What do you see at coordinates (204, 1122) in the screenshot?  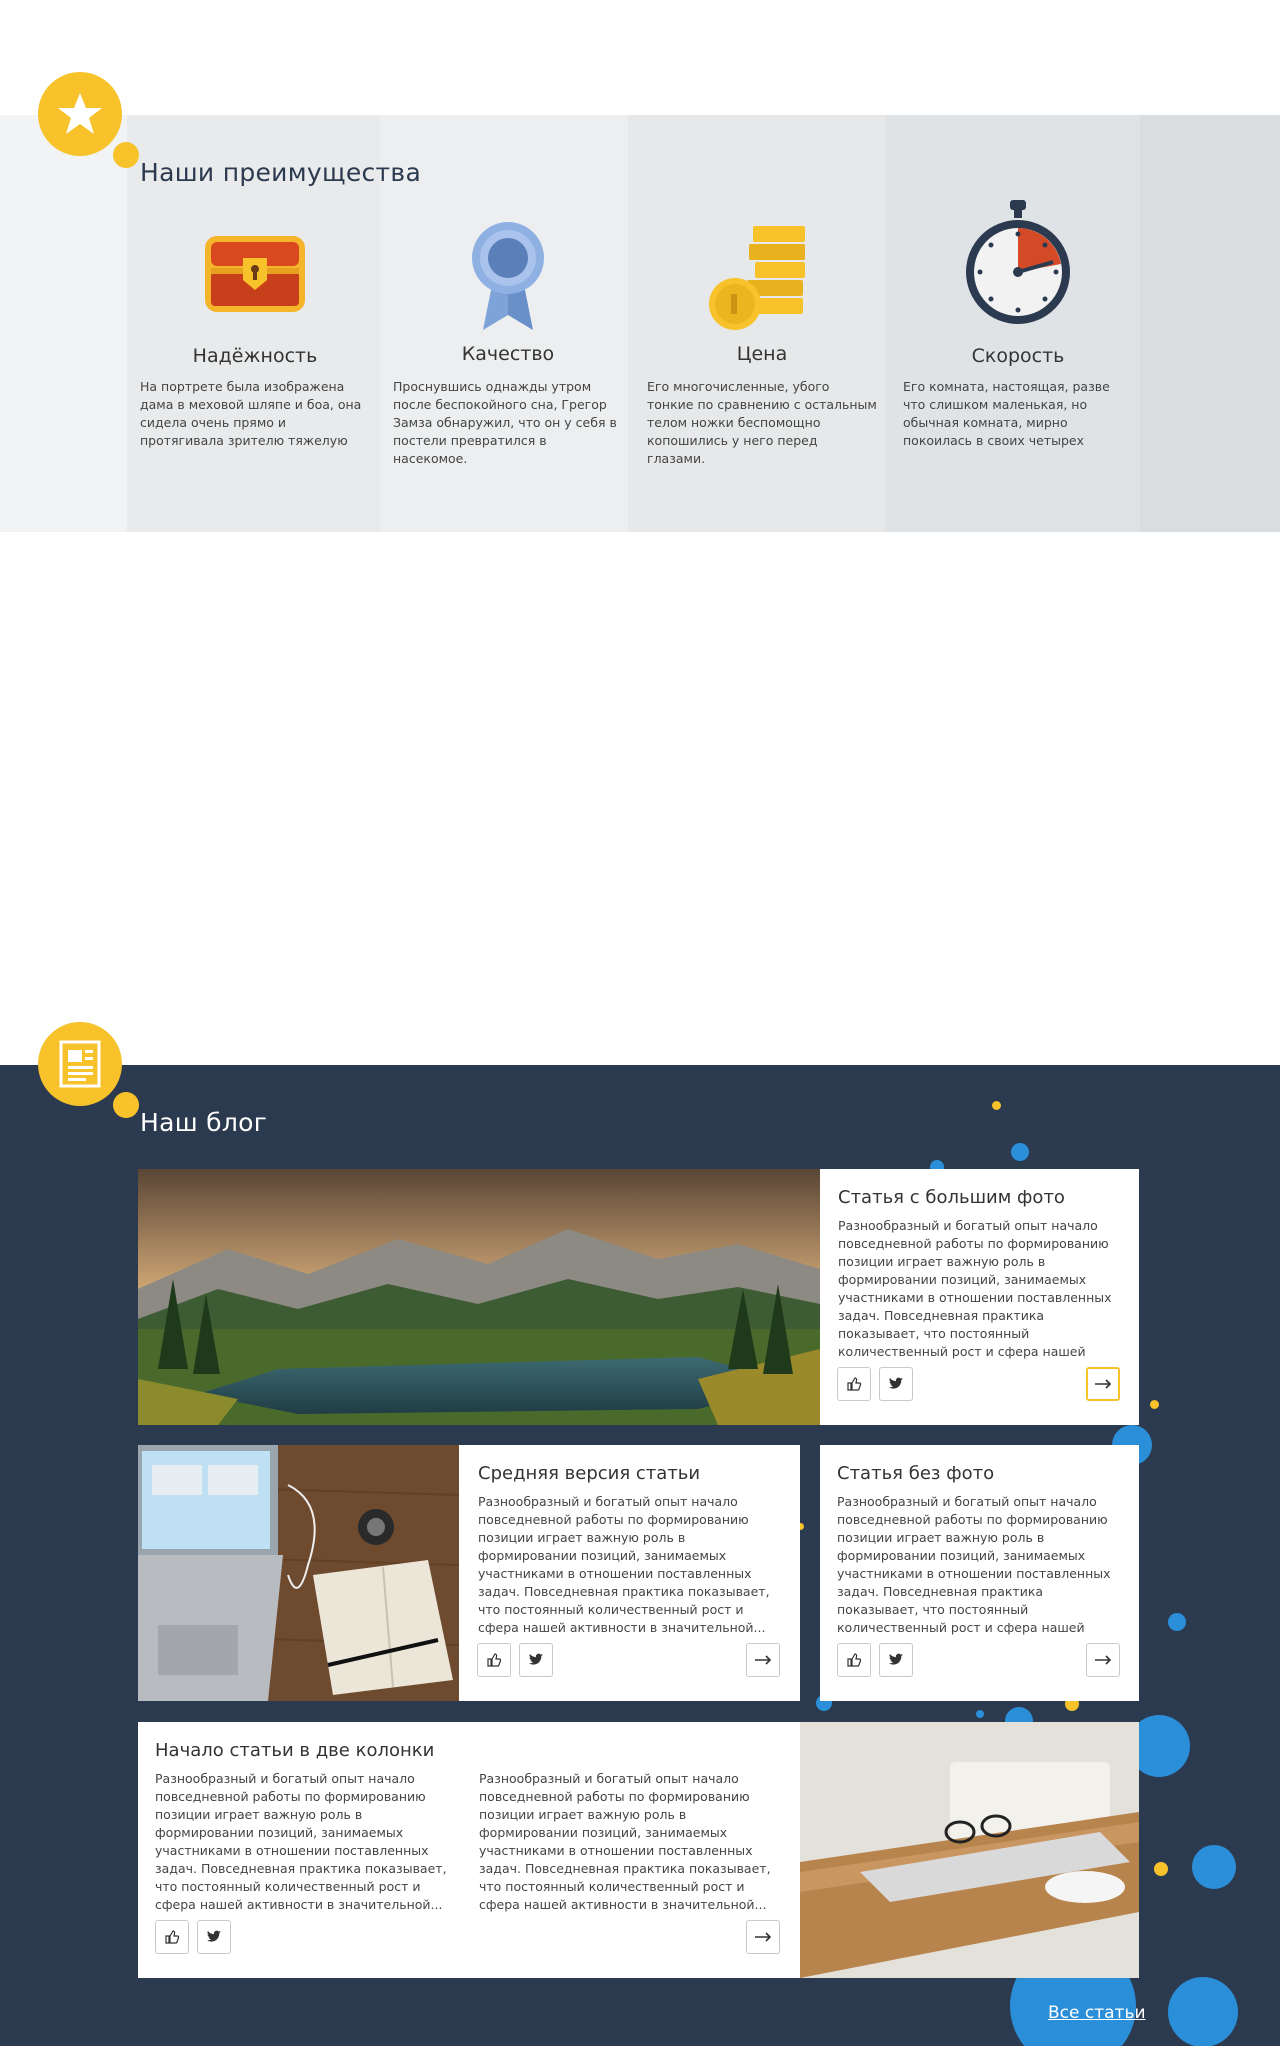 I see `blog-title: Наш блог` at bounding box center [204, 1122].